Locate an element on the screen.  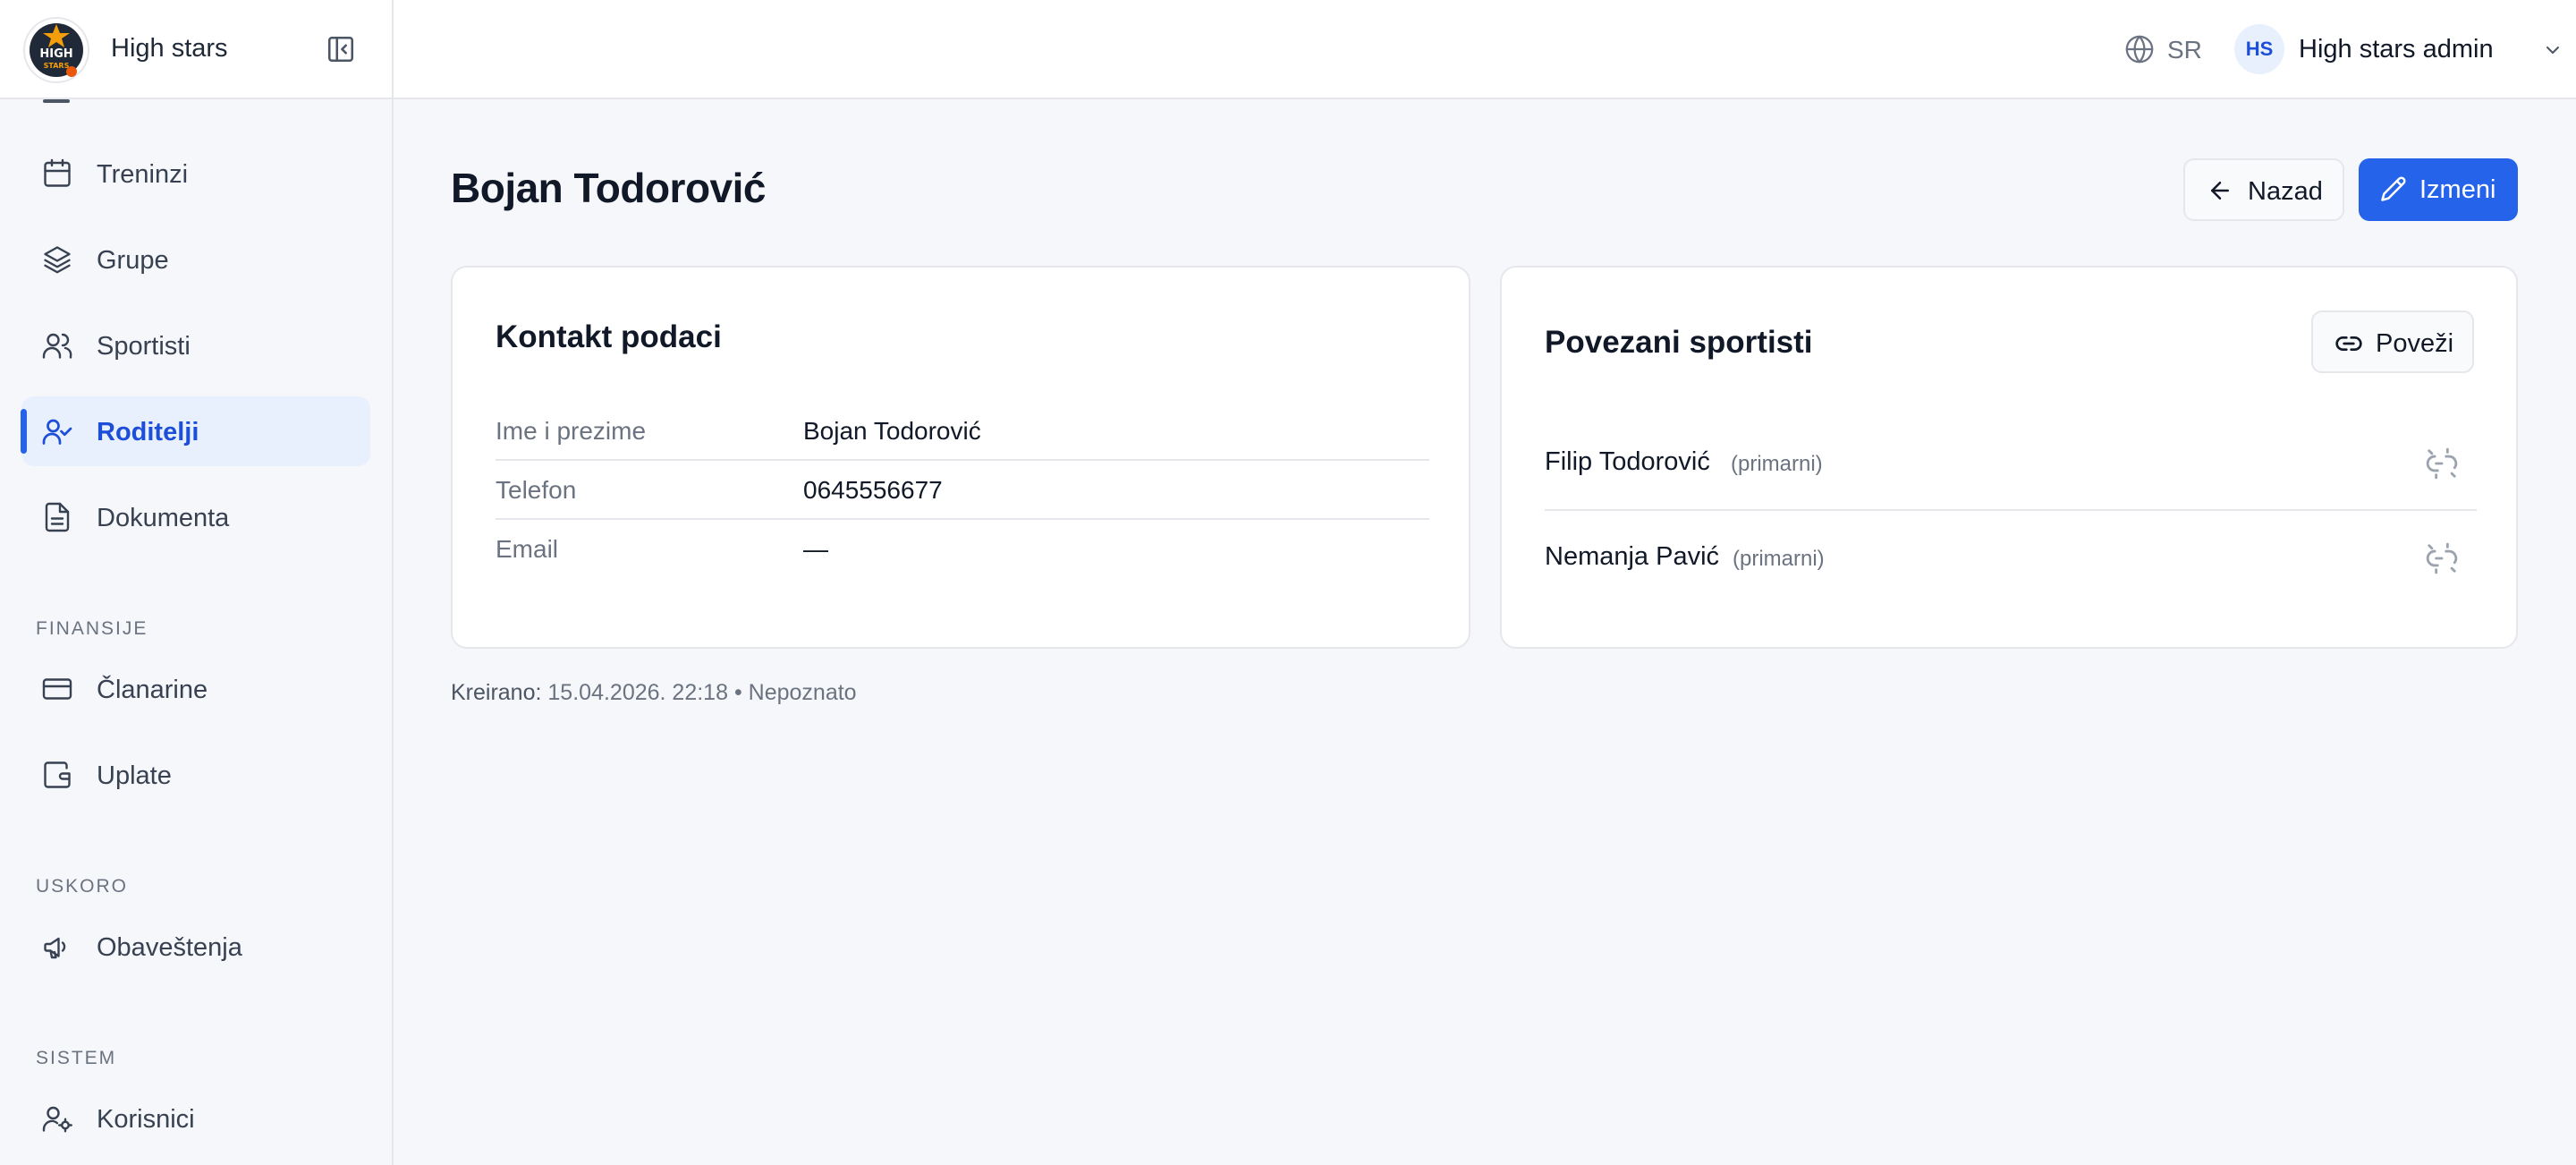
sidebar-item-label: Grupe is located at coordinates (133, 260).